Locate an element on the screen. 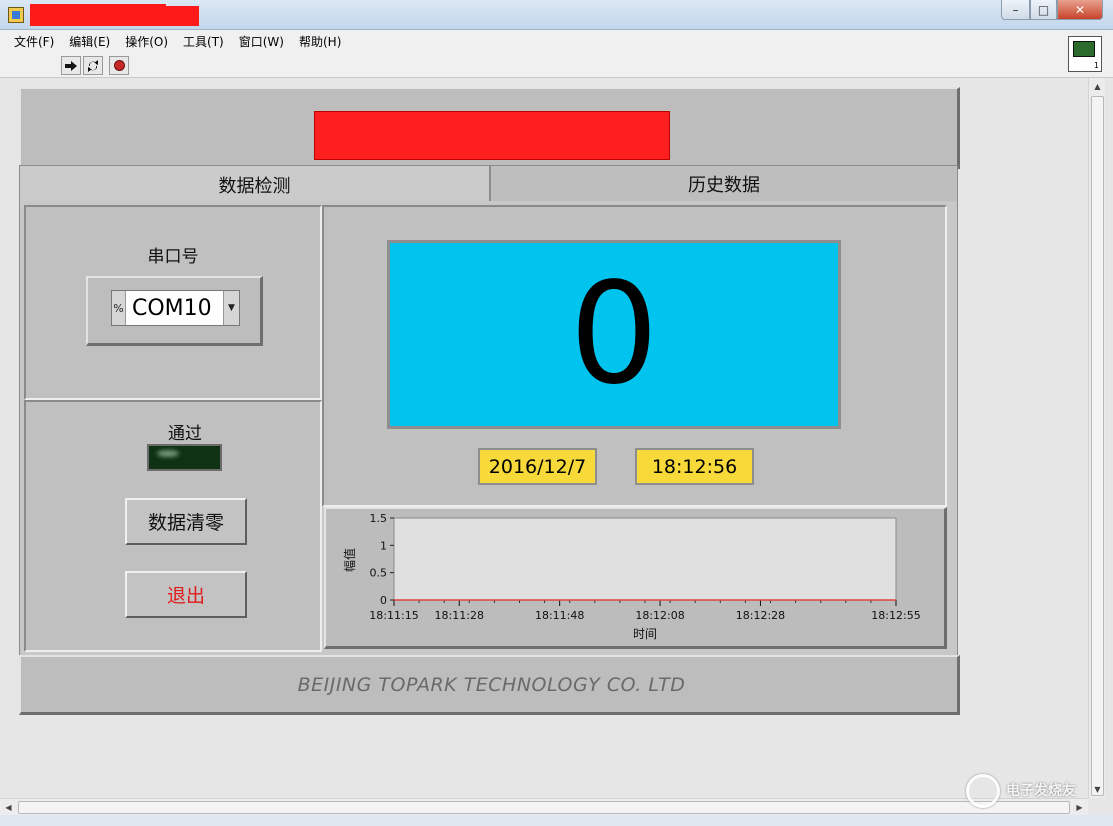 The image size is (1113, 826). port-value: COM10 is located at coordinates (172, 308).